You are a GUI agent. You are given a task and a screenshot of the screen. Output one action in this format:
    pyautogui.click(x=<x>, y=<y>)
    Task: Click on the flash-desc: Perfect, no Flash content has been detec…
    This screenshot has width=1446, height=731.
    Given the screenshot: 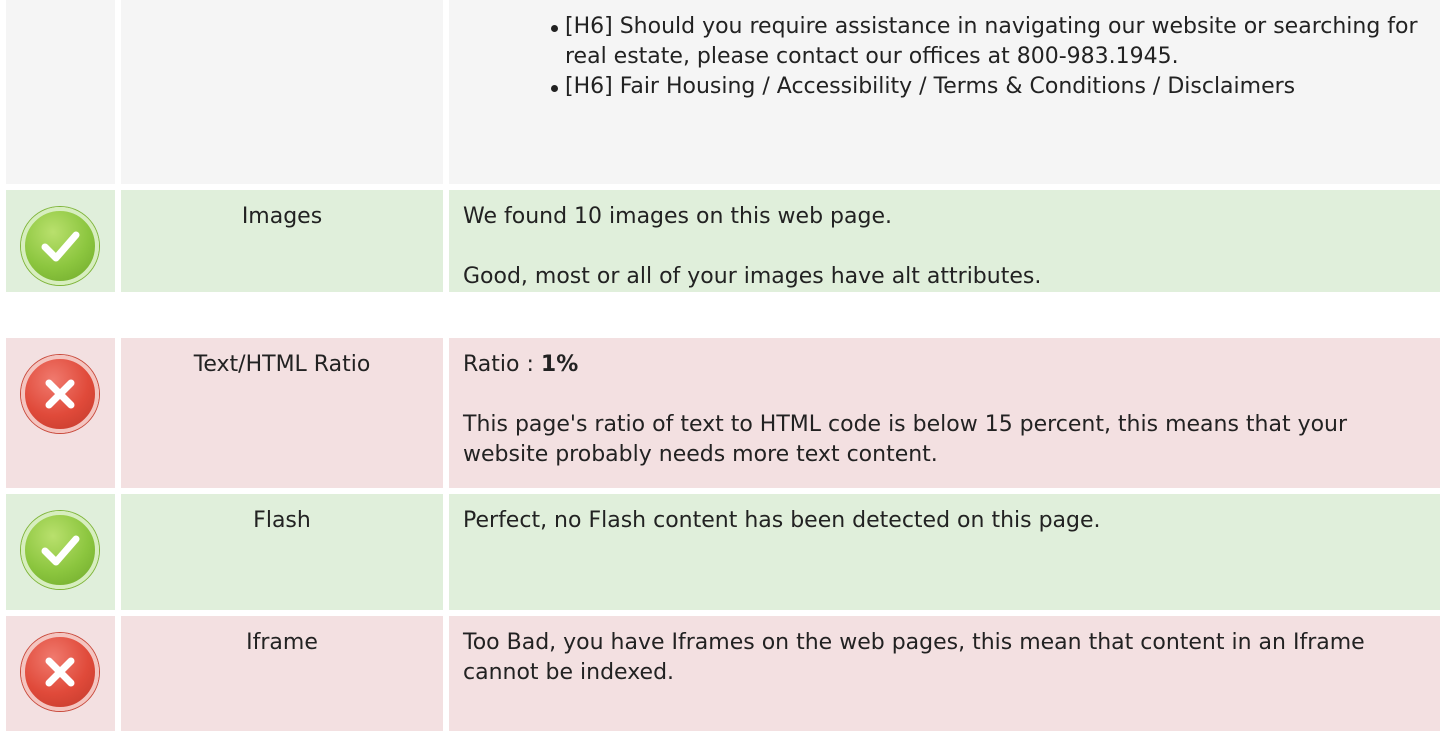 What is the action you would take?
    pyautogui.click(x=944, y=552)
    